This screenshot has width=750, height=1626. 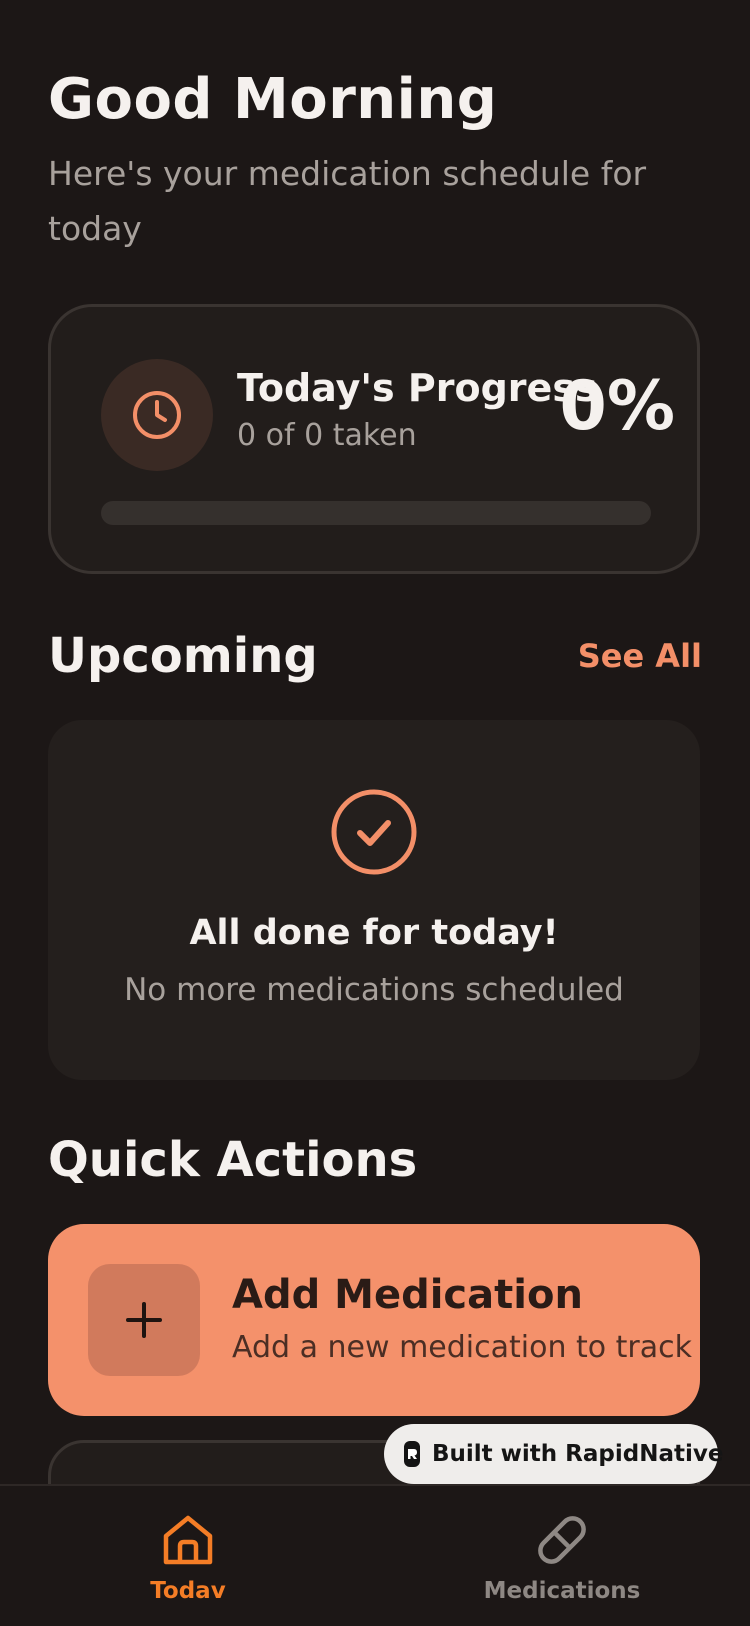 What do you see at coordinates (374, 990) in the screenshot?
I see `empty-state-subtitle: No more medications scheduled` at bounding box center [374, 990].